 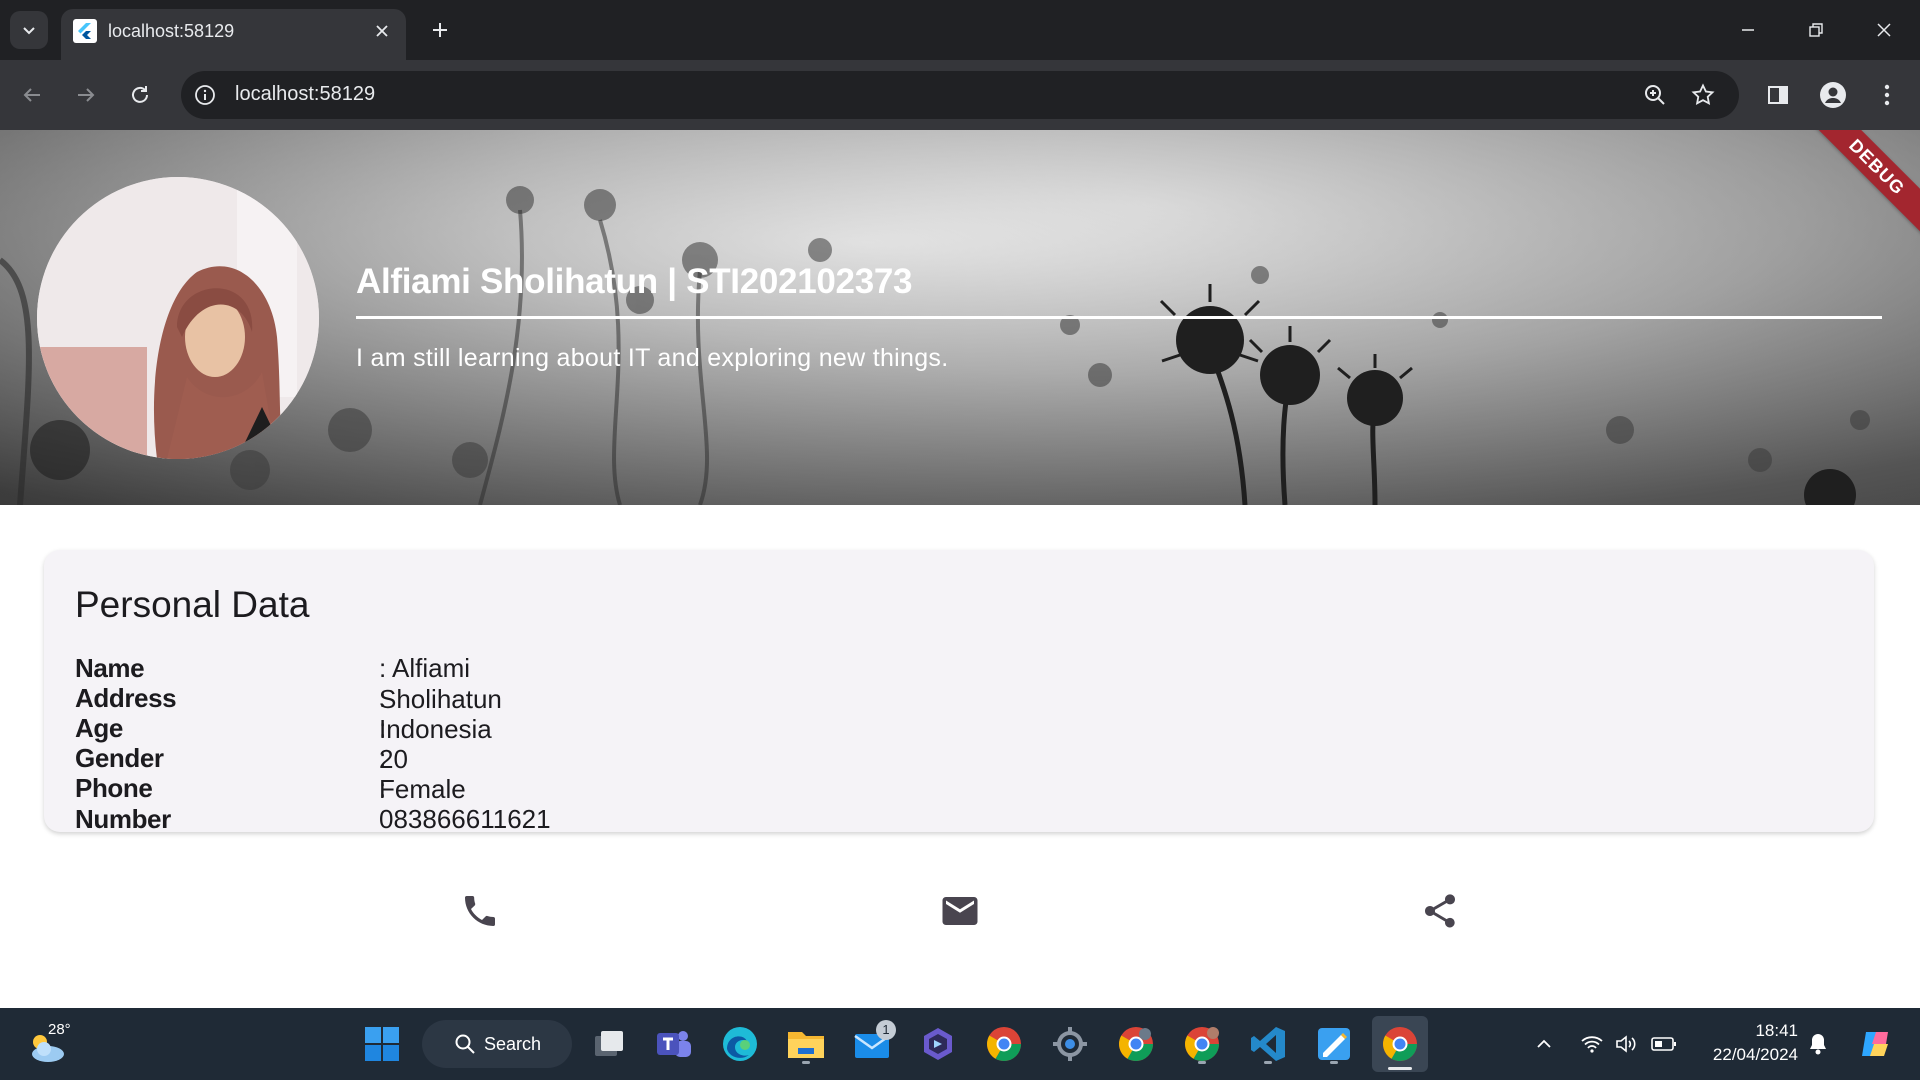 I want to click on windows-logo-icon, so click(x=382, y=1044).